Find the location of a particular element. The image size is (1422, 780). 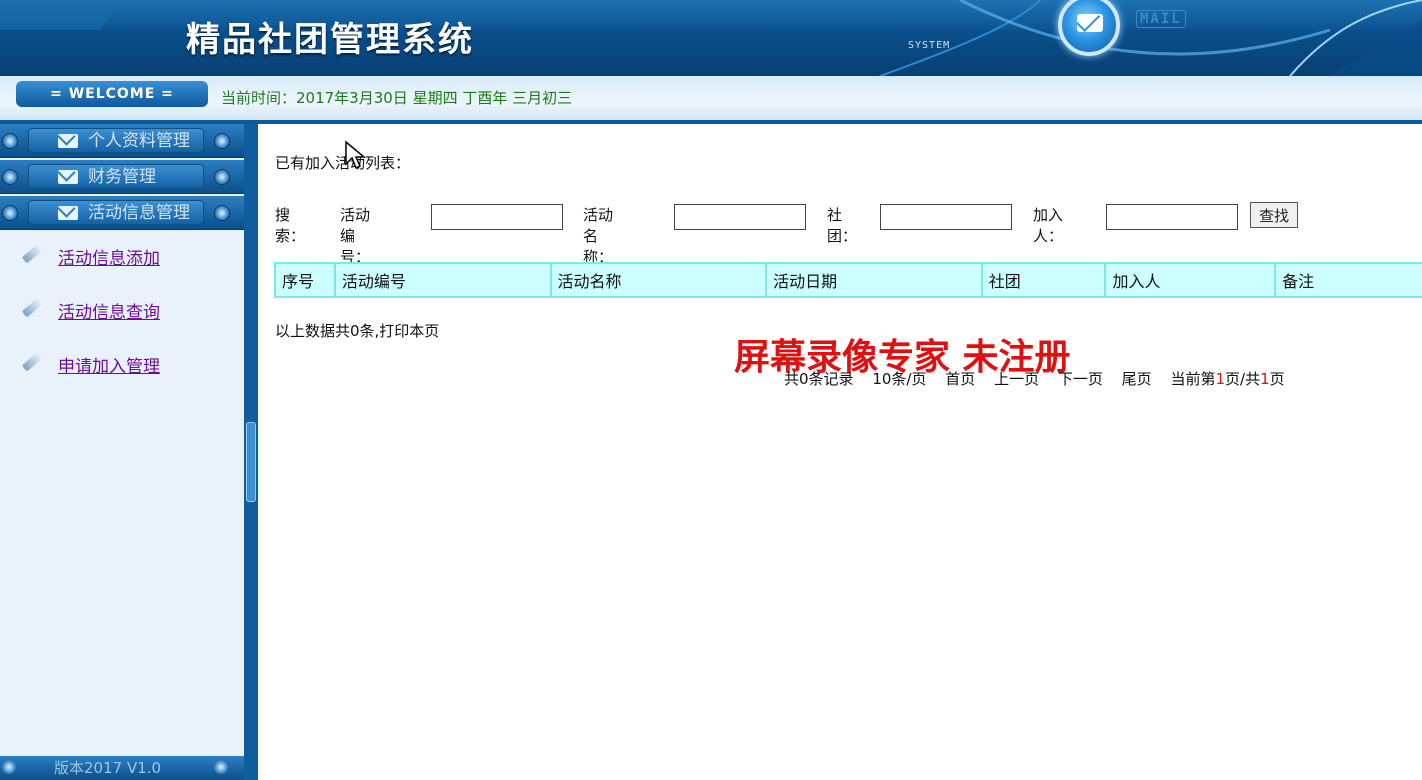

menu-label: 个人资料管理 is located at coordinates (139, 141).